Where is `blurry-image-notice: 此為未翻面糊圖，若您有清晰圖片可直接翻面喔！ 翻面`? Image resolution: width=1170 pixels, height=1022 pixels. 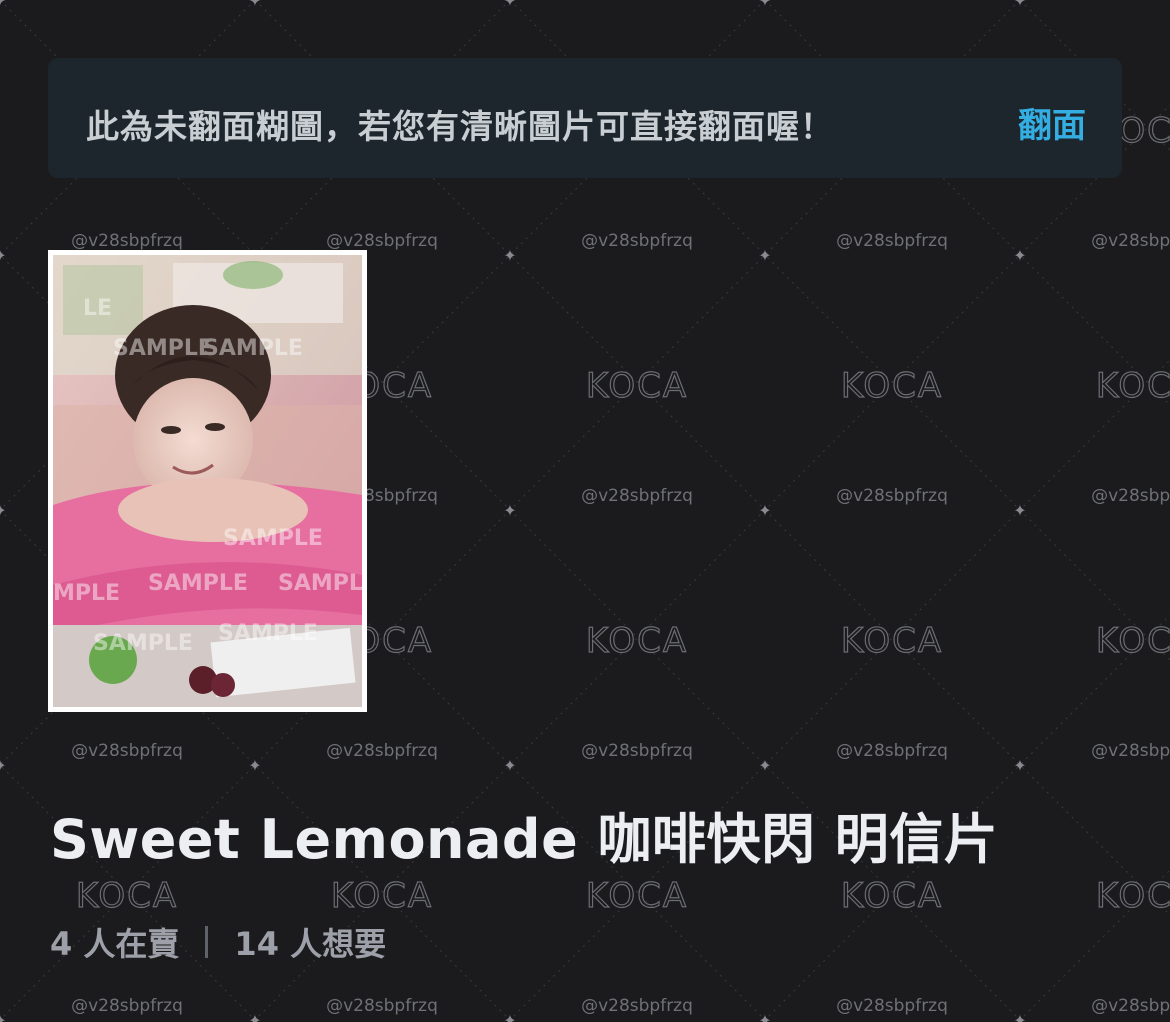 blurry-image-notice: 此為未翻面糊圖，若您有清晰圖片可直接翻面喔！ 翻面 is located at coordinates (585, 118).